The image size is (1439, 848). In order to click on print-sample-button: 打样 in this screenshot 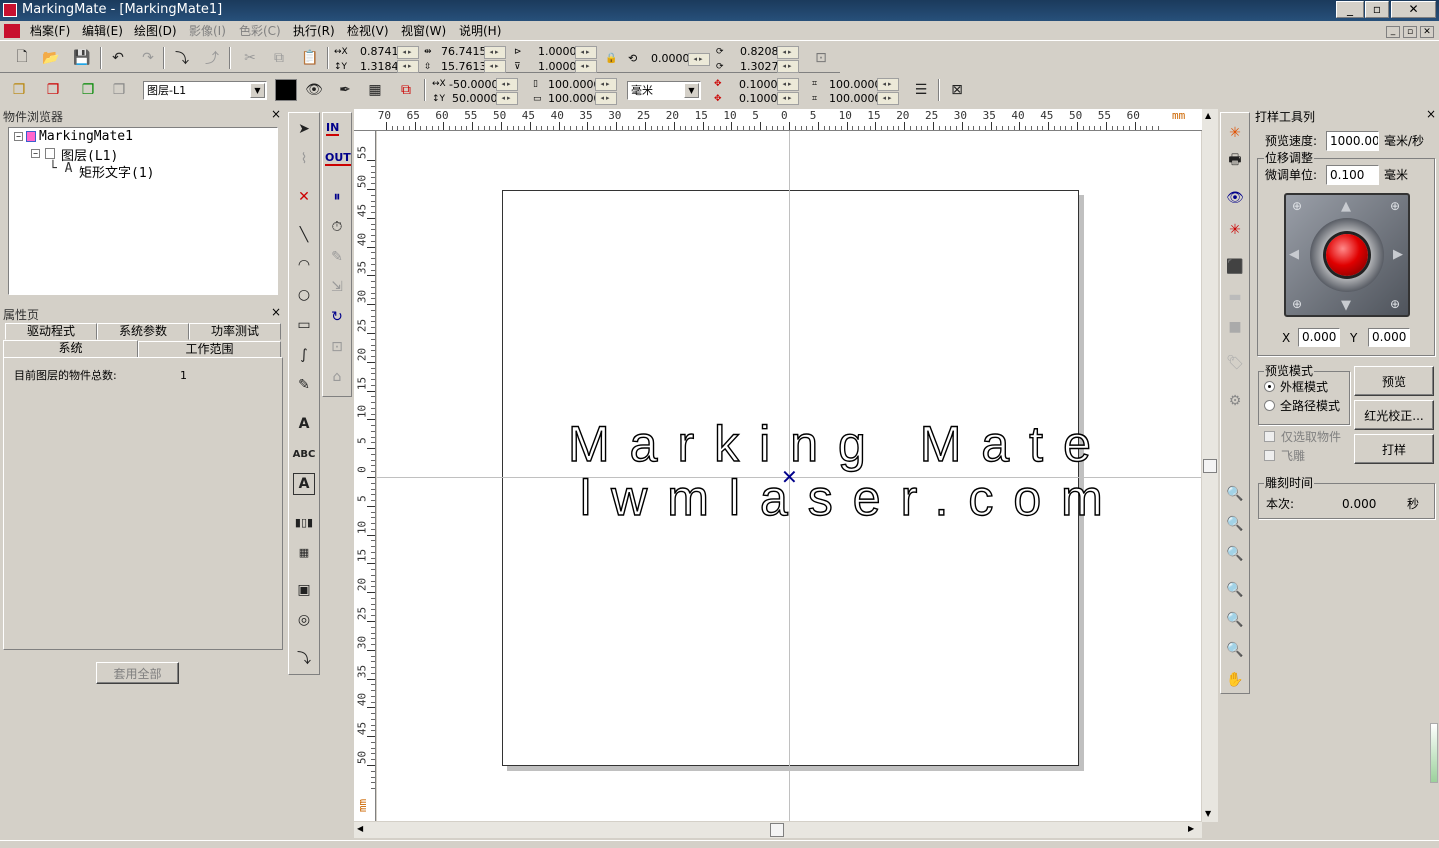, I will do `click(1394, 449)`.